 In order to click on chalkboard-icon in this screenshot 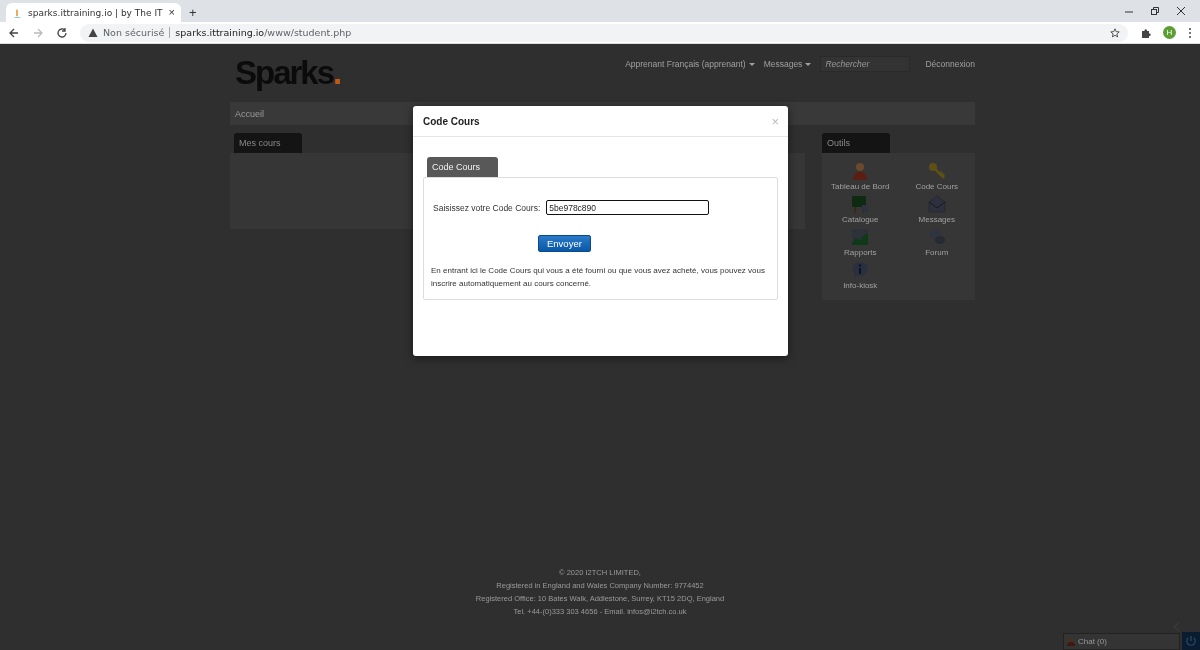, I will do `click(860, 204)`.